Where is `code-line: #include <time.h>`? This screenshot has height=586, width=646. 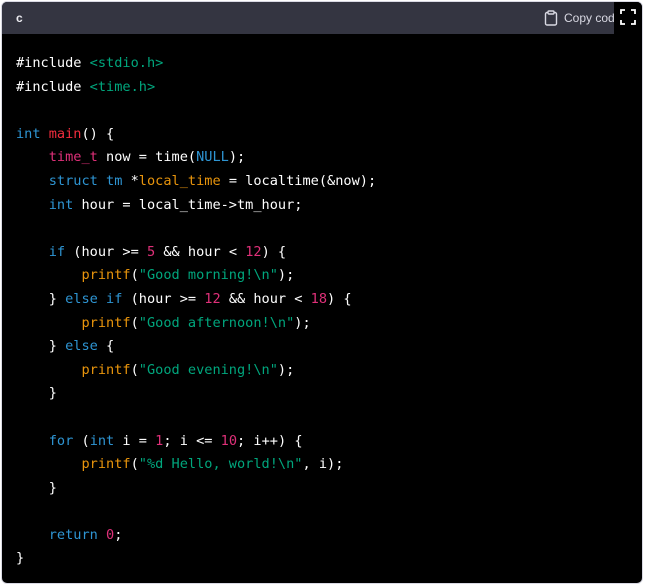 code-line: #include <time.h> is located at coordinates (322, 88).